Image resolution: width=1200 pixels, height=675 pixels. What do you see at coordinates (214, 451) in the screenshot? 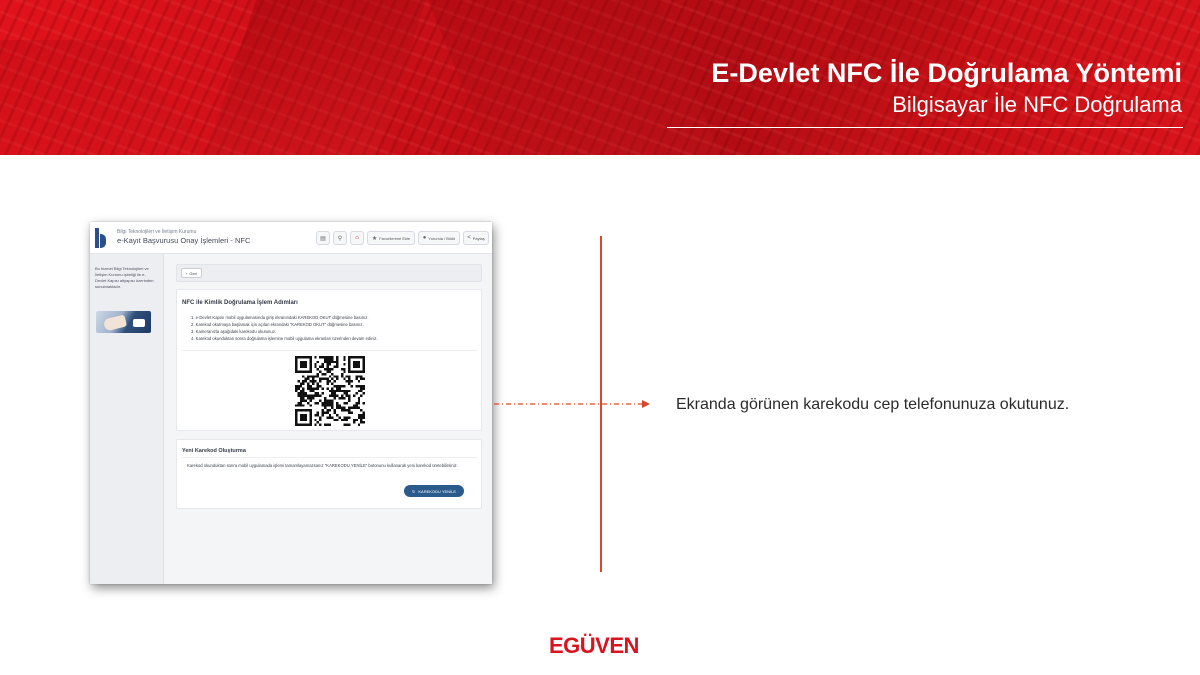
I see `new-qr-title: Yeni Karekod Oluşturma` at bounding box center [214, 451].